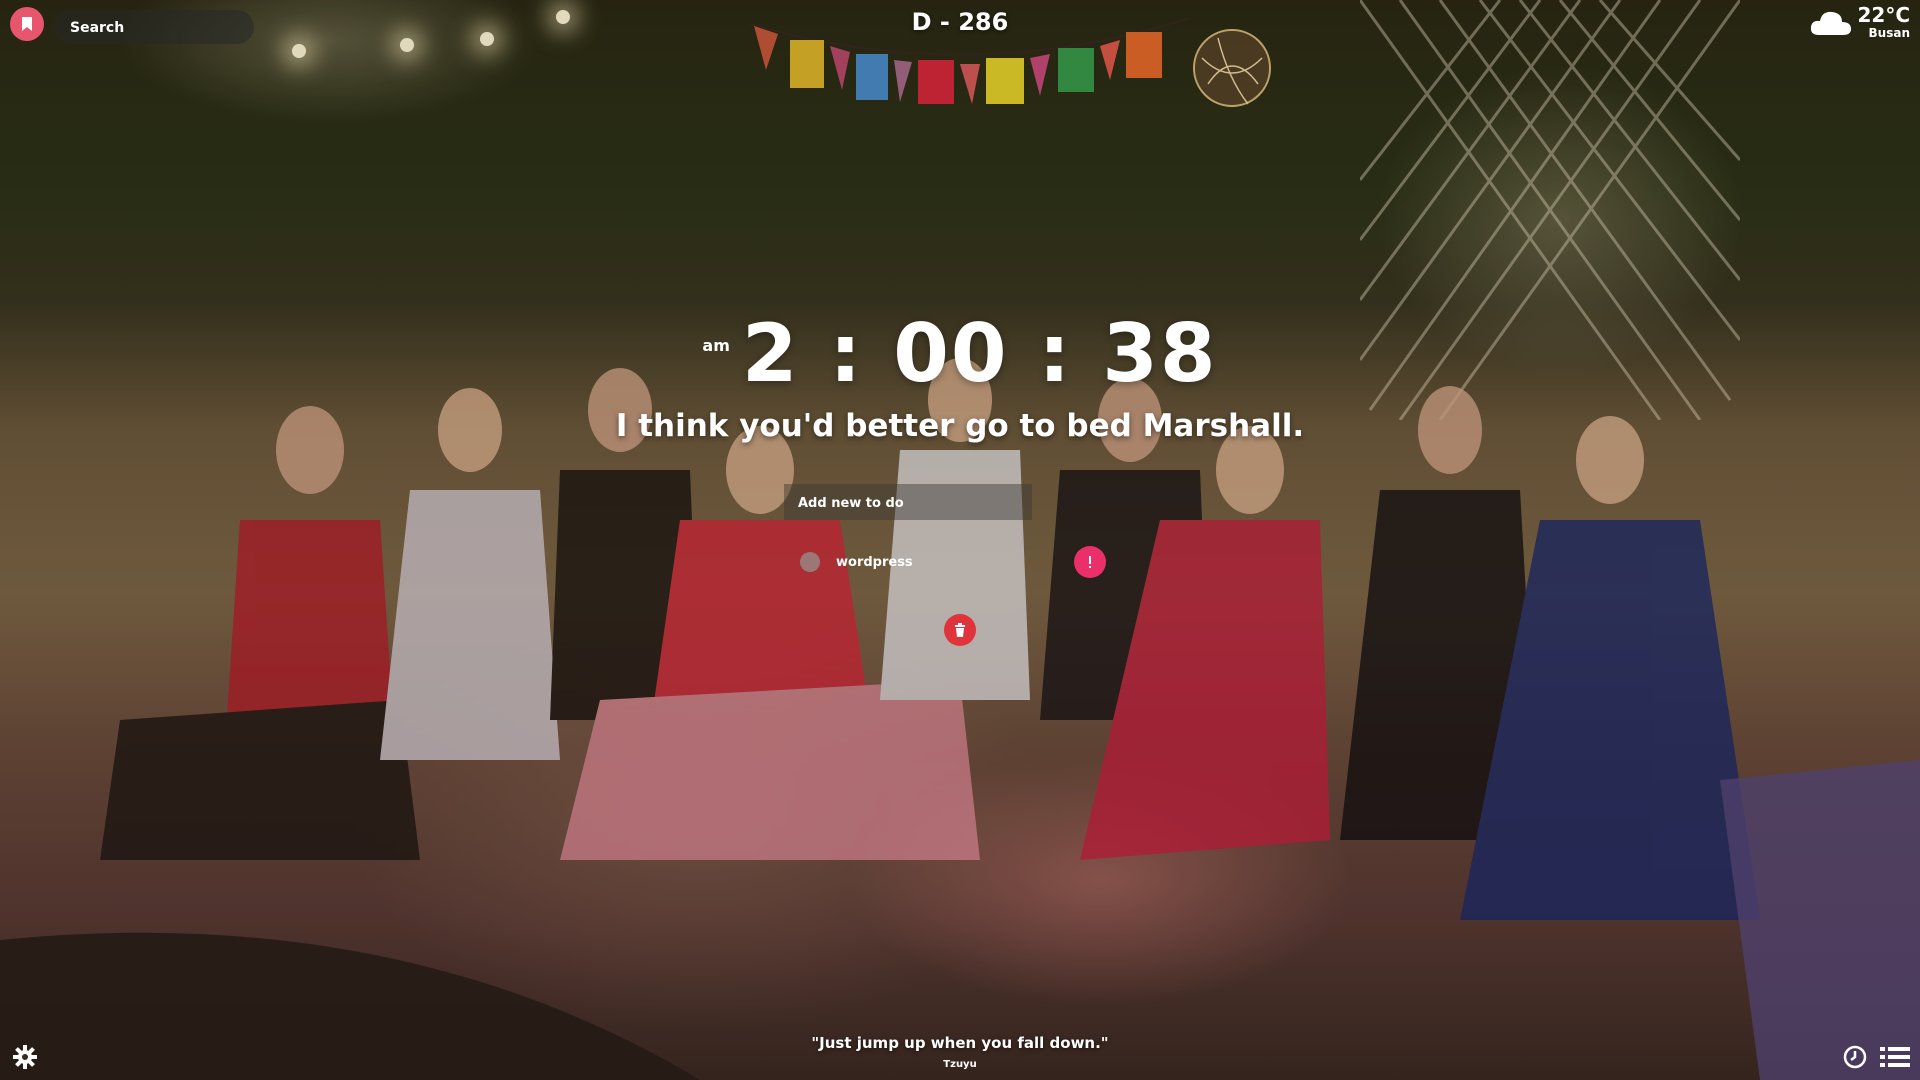 This screenshot has width=1920, height=1080. I want to click on quote-author: Tzuyu, so click(960, 1064).